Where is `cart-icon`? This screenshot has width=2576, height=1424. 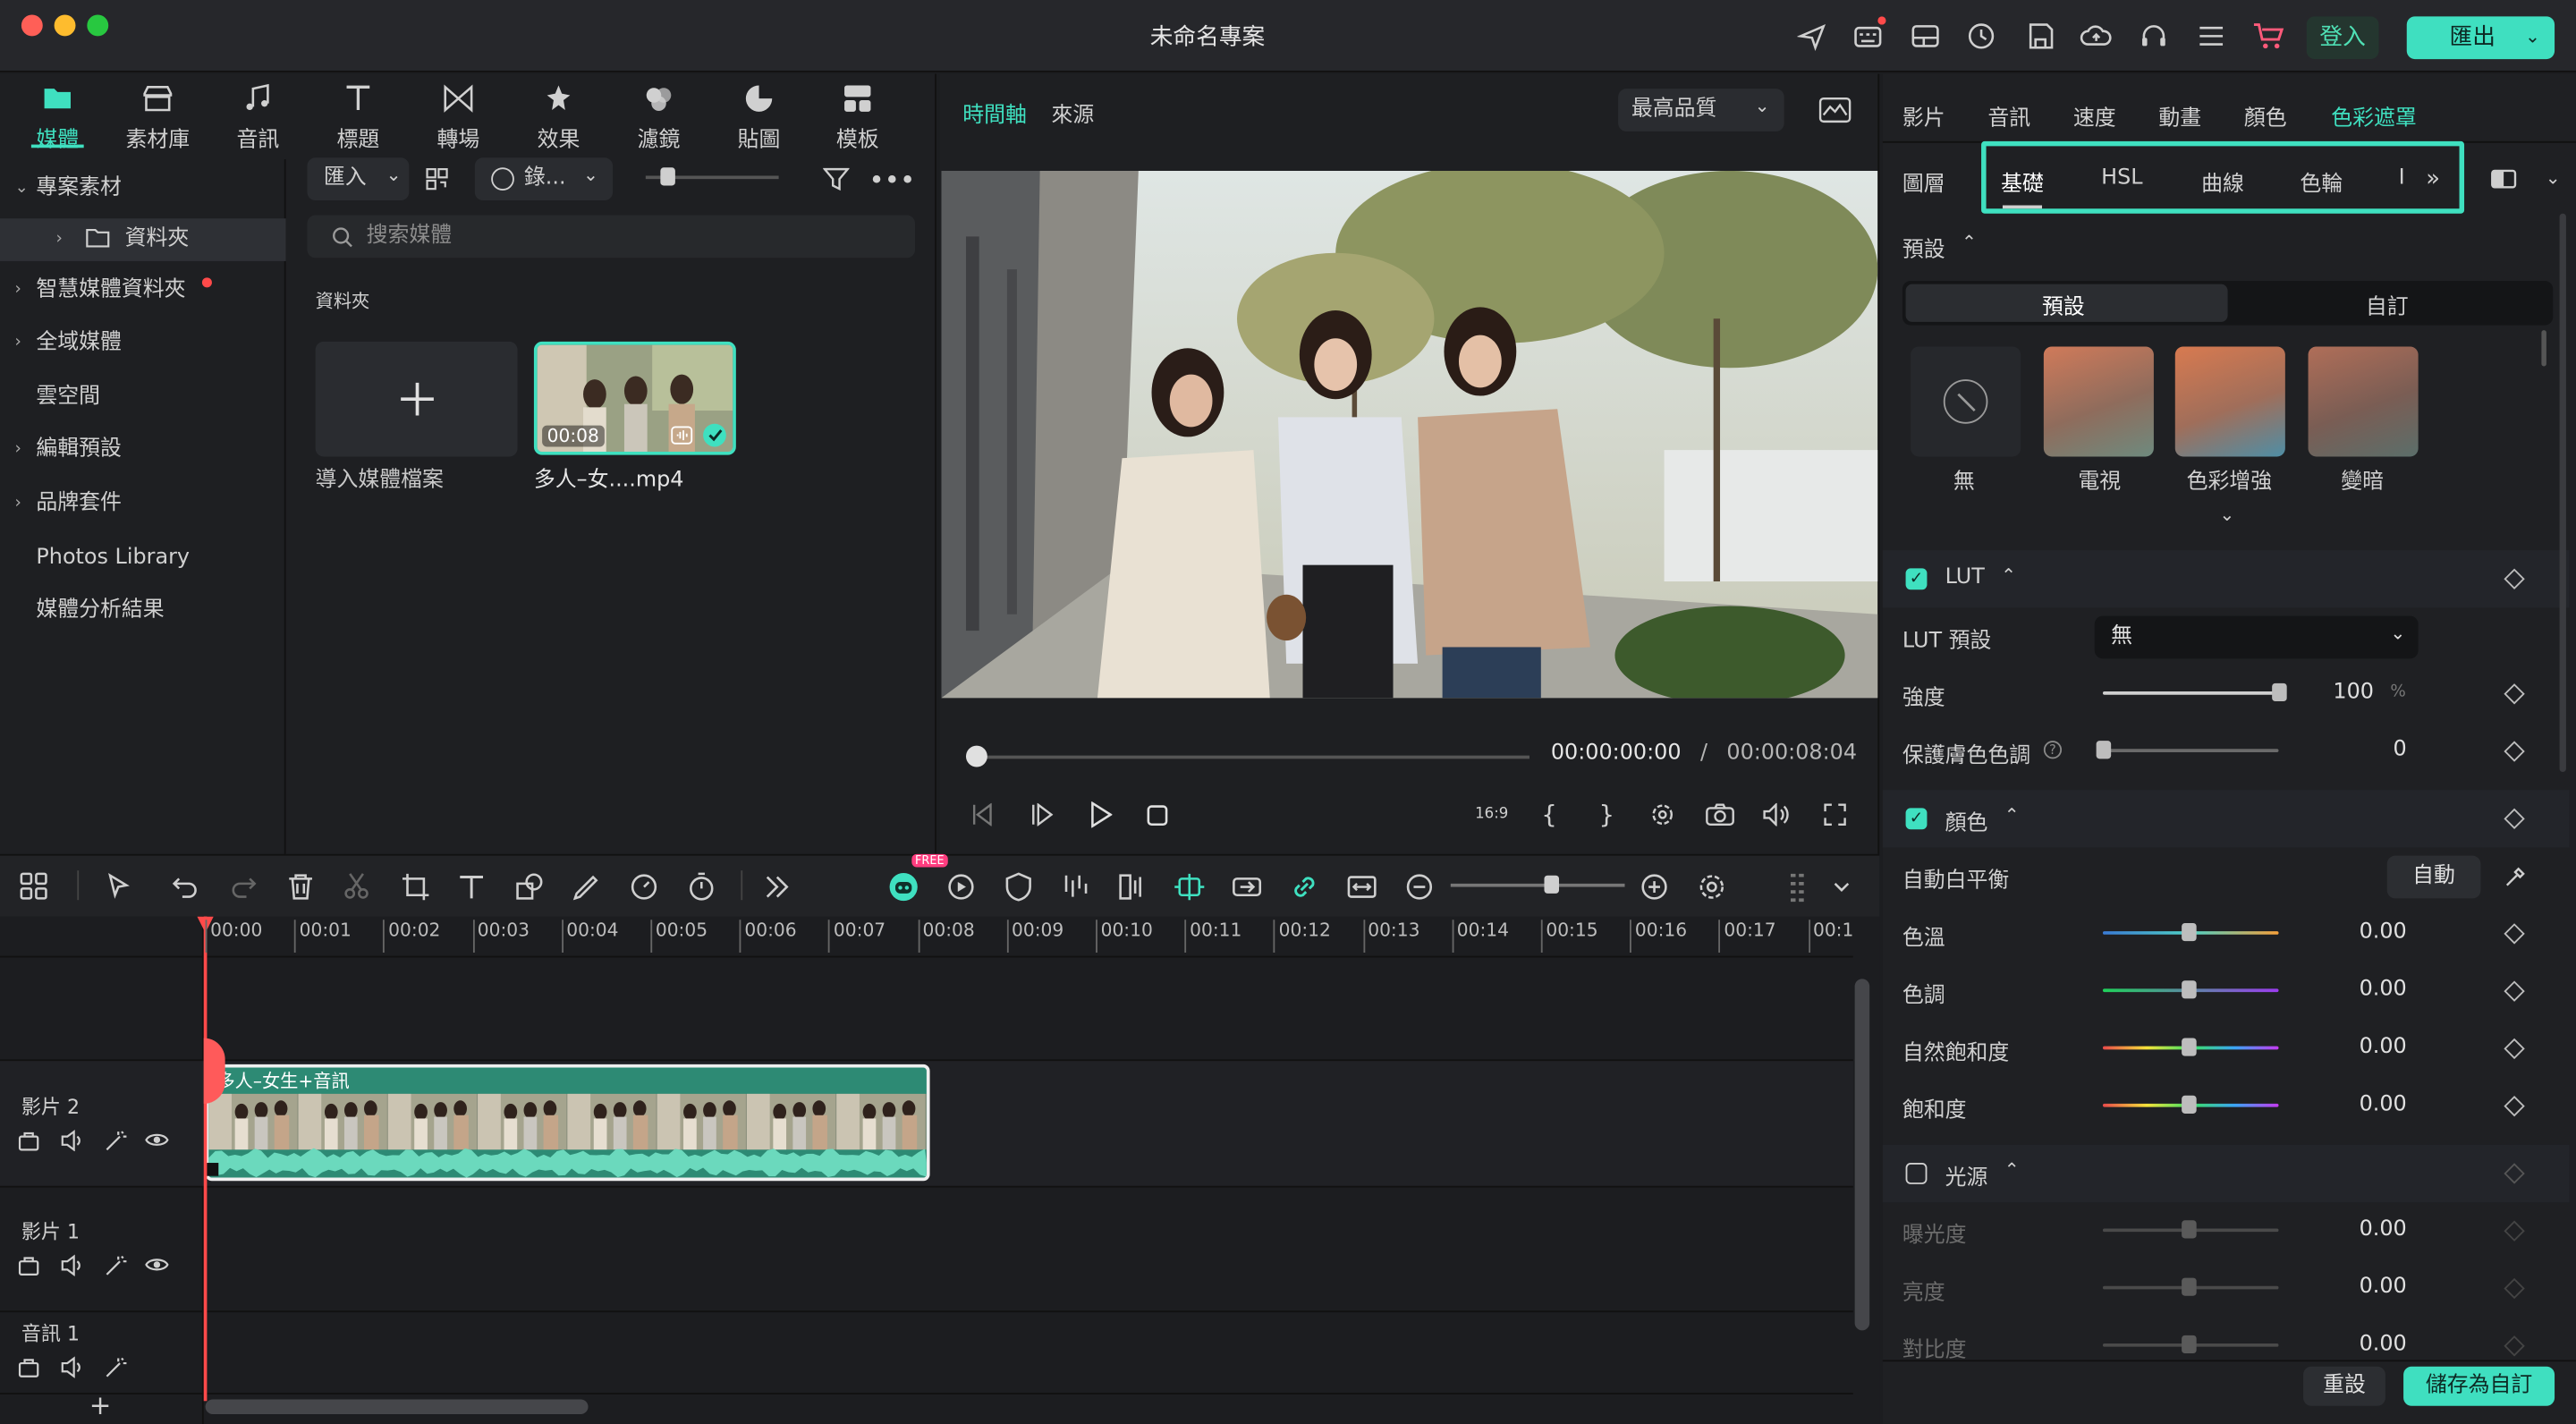
cart-icon is located at coordinates (2268, 36).